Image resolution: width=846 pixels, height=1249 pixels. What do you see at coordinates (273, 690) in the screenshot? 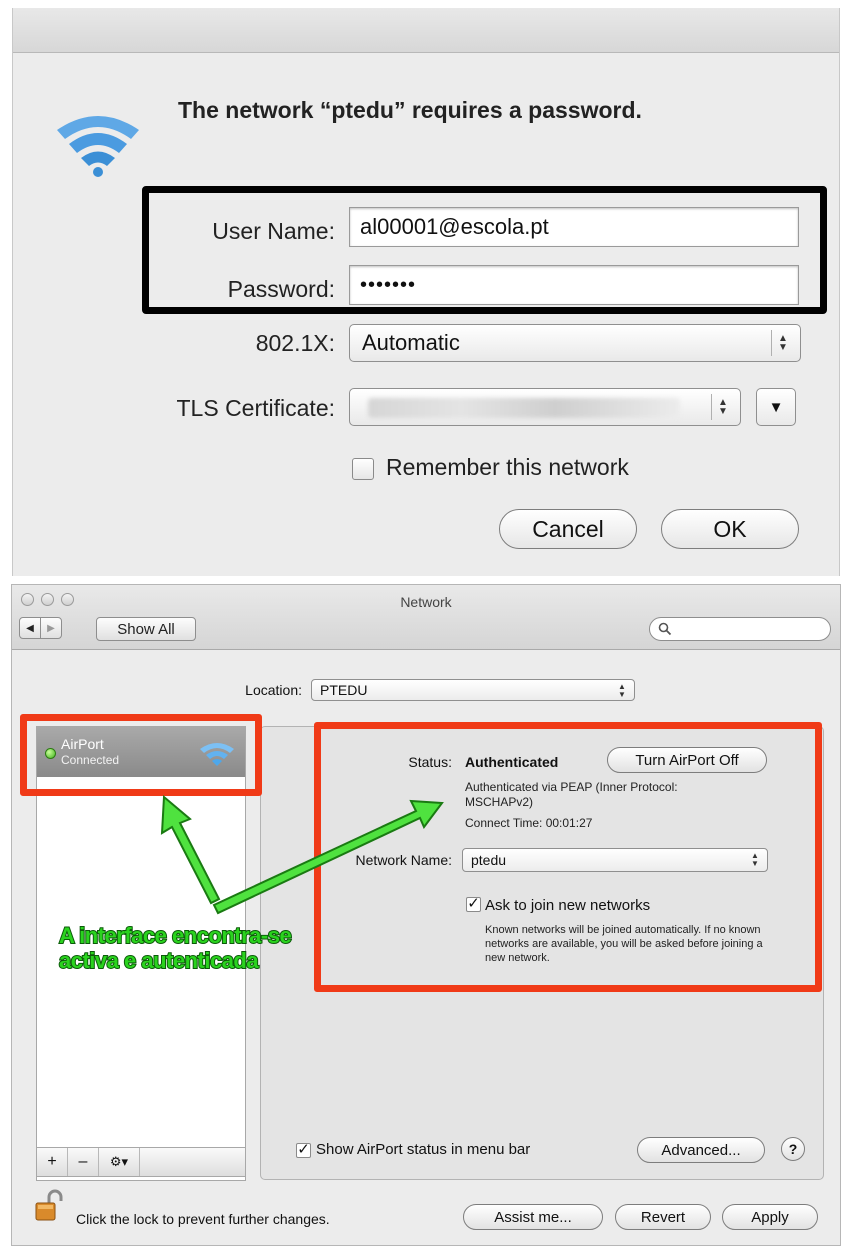
I see `location-label: Location:` at bounding box center [273, 690].